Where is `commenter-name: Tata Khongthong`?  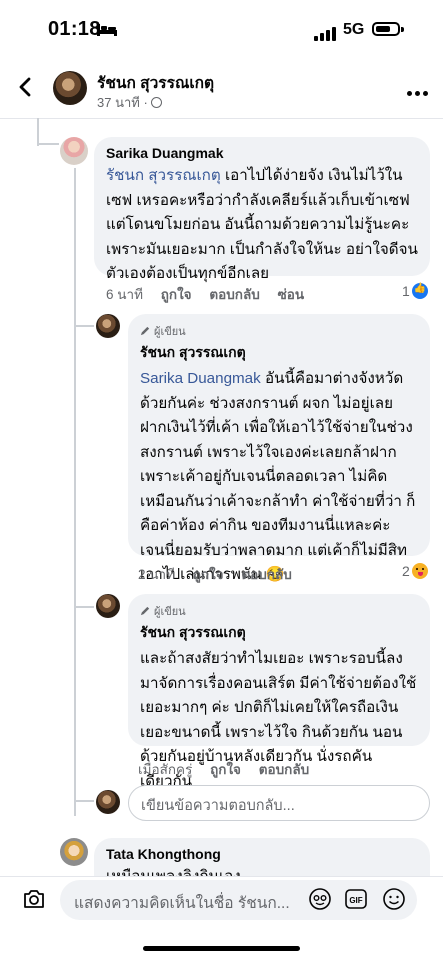
commenter-name: Tata Khongthong is located at coordinates (262, 854).